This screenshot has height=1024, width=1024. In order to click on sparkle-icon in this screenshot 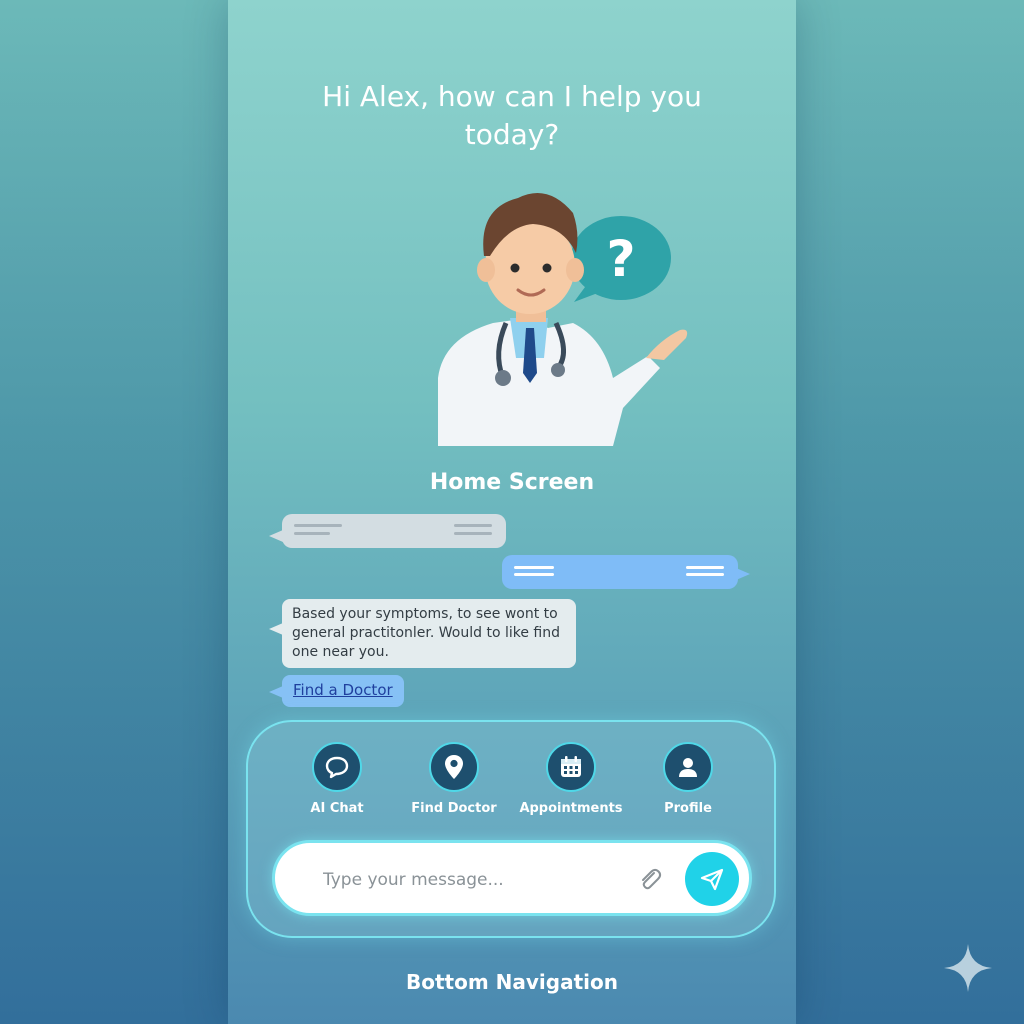, I will do `click(968, 968)`.